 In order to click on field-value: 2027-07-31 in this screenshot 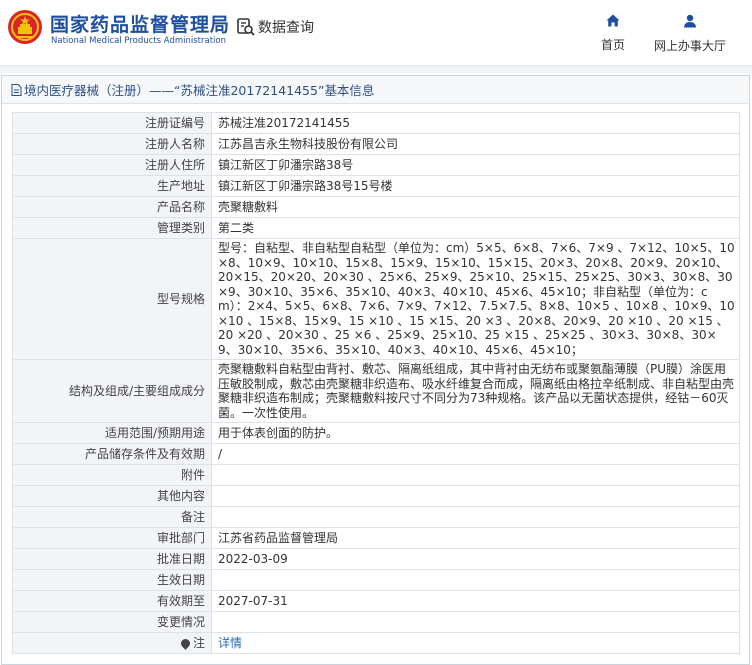, I will do `click(475, 601)`.